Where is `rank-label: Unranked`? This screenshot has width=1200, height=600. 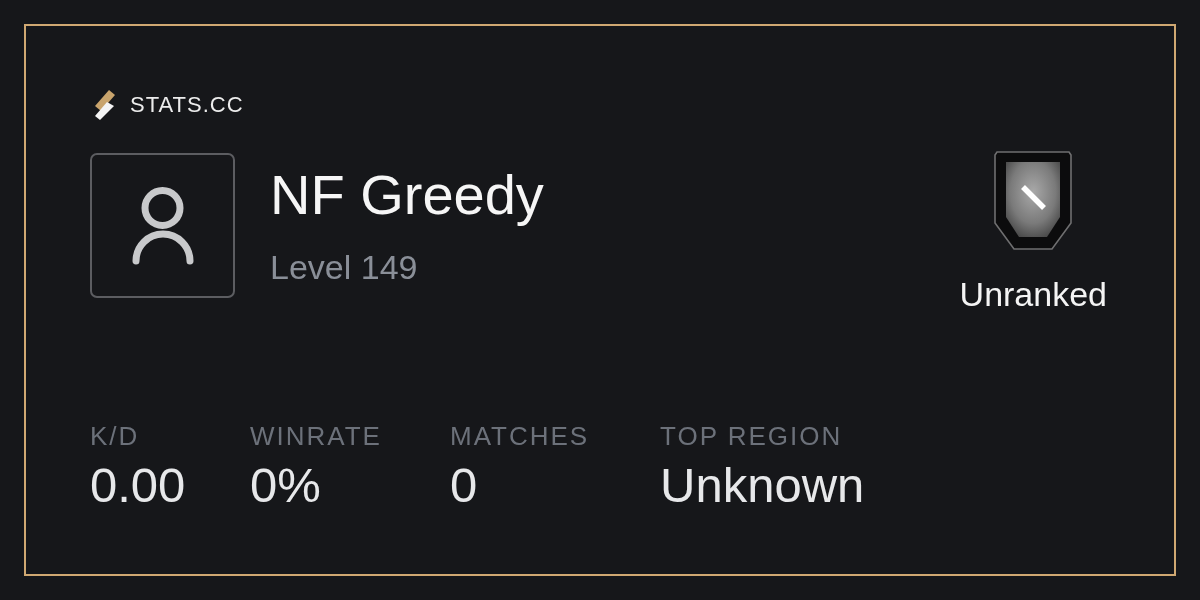
rank-label: Unranked is located at coordinates (1033, 294).